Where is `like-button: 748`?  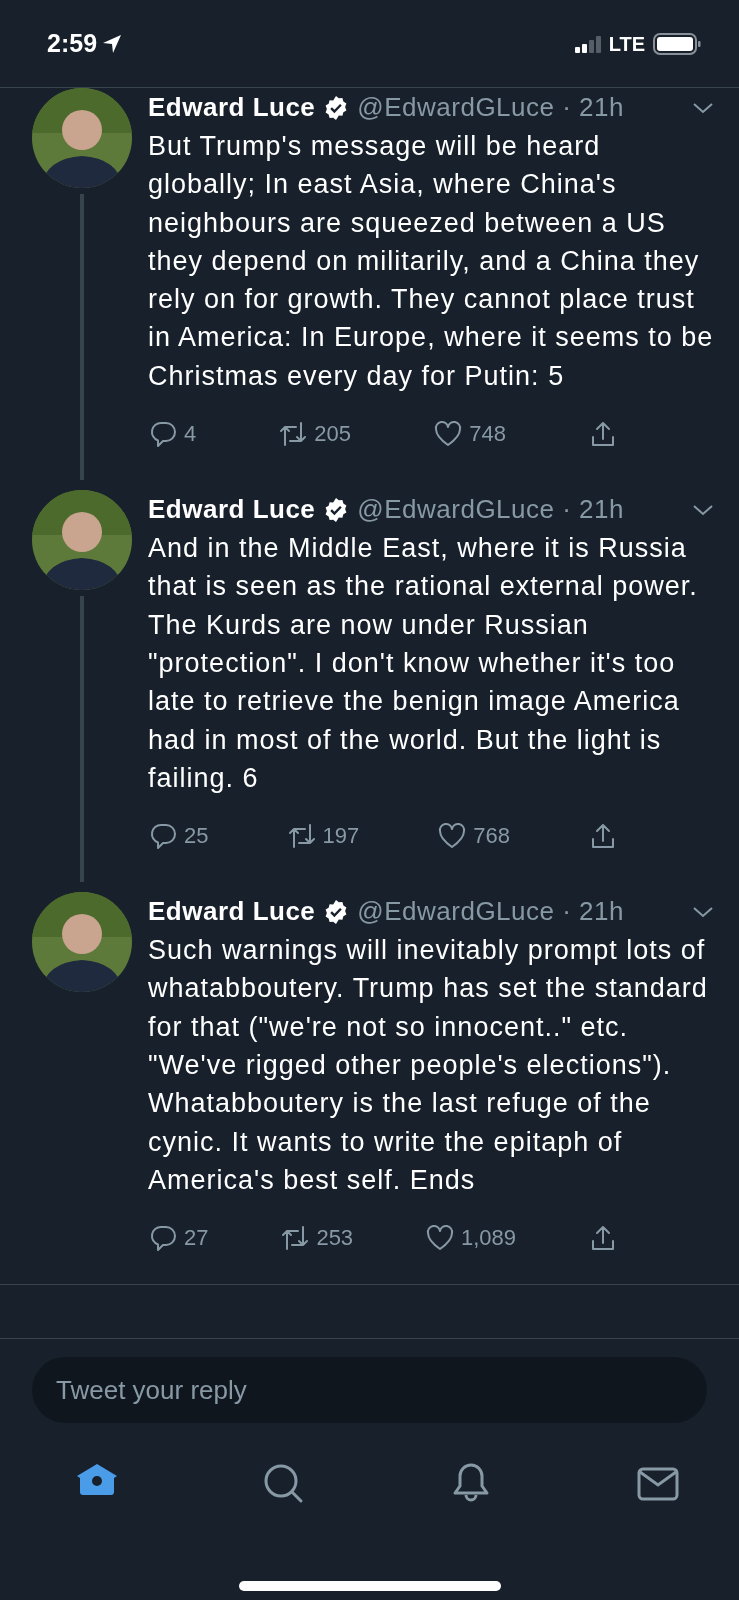
like-button: 748 is located at coordinates (469, 434).